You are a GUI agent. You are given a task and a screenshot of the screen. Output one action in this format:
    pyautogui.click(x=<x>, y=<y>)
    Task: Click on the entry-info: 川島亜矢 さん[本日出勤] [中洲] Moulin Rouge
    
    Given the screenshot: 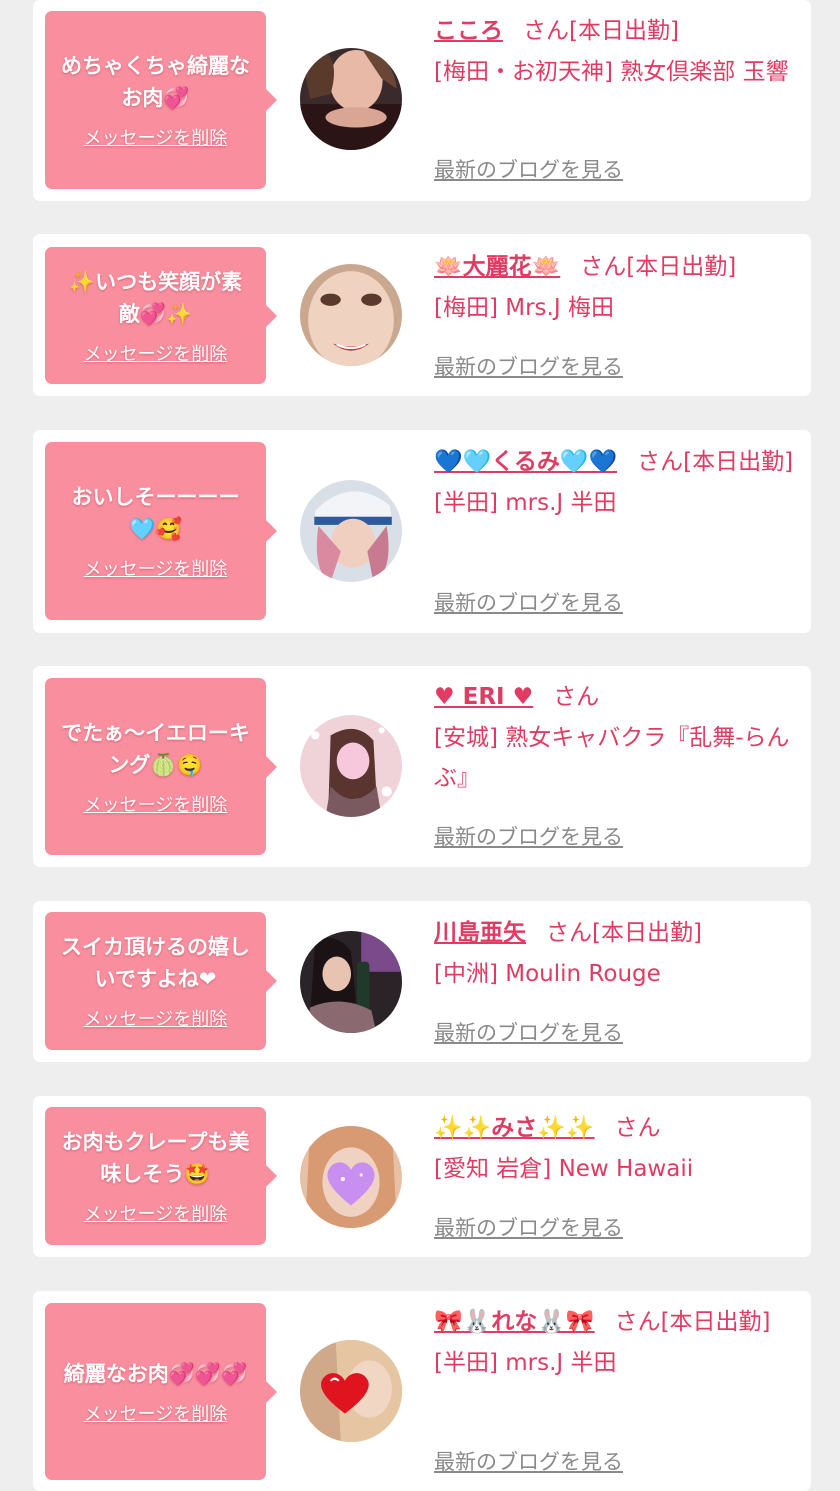 What is the action you would take?
    pyautogui.click(x=617, y=953)
    